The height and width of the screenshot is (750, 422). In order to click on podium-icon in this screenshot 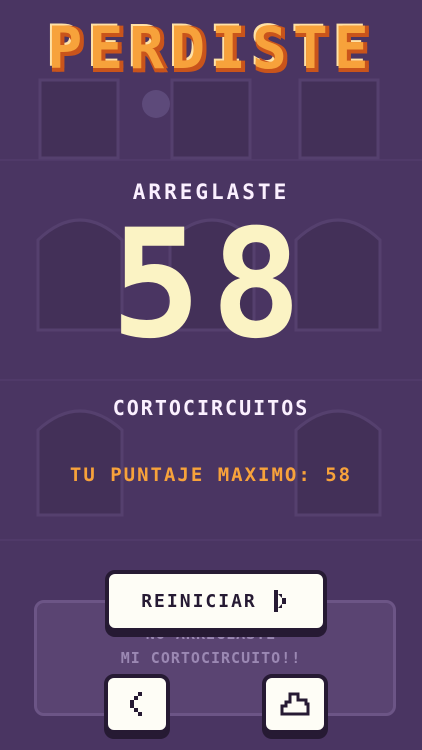, I will do `click(295, 704)`.